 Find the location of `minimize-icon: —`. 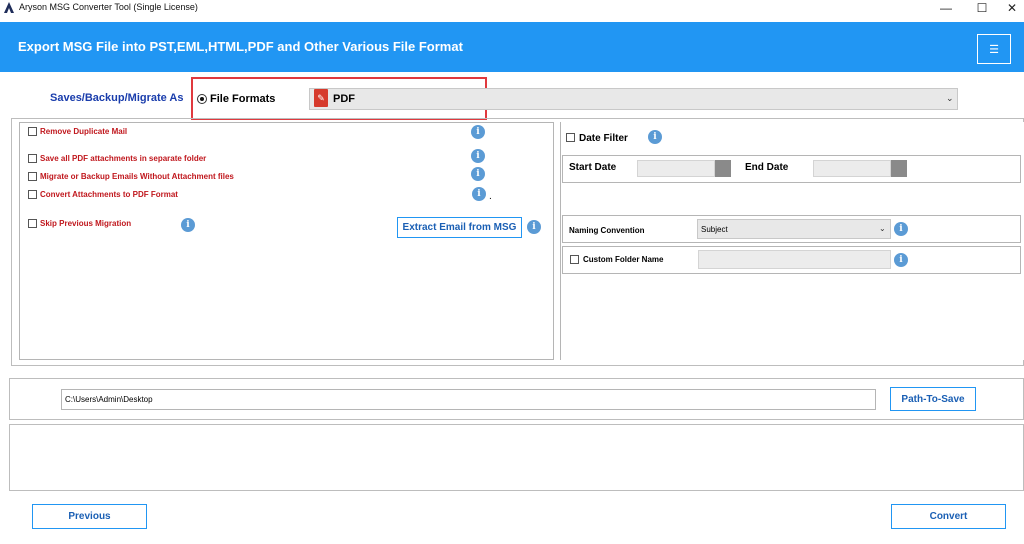

minimize-icon: — is located at coordinates (946, 8).